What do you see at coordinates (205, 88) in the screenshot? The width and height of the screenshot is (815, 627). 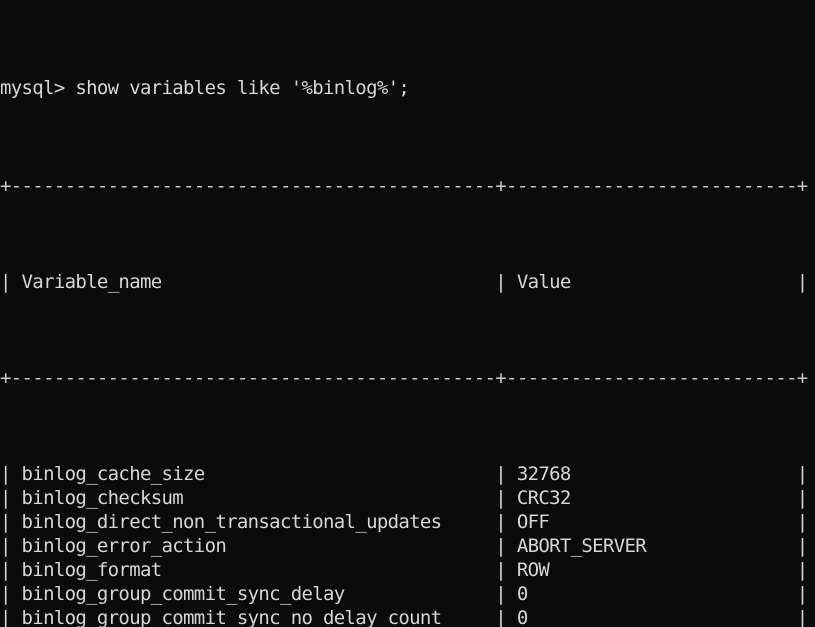 I see `mysql-prompt-line: mysql> show variables like '%binlog%';` at bounding box center [205, 88].